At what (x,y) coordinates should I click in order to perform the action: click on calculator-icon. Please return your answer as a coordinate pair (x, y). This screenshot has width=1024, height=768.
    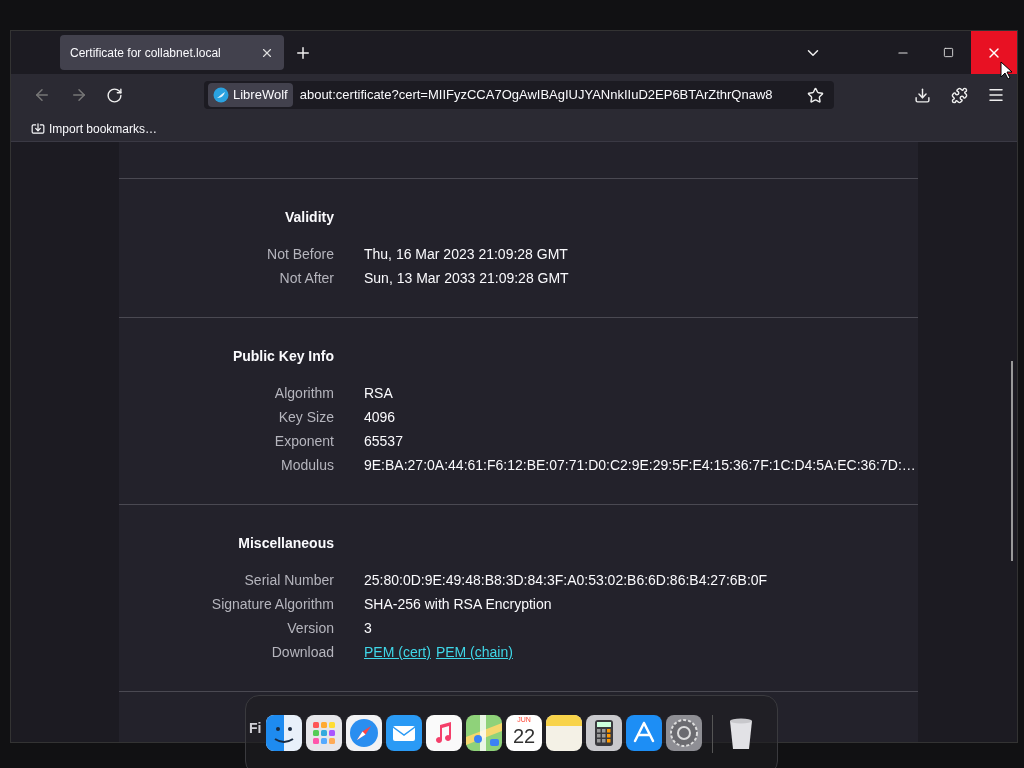
    Looking at the image, I should click on (604, 733).